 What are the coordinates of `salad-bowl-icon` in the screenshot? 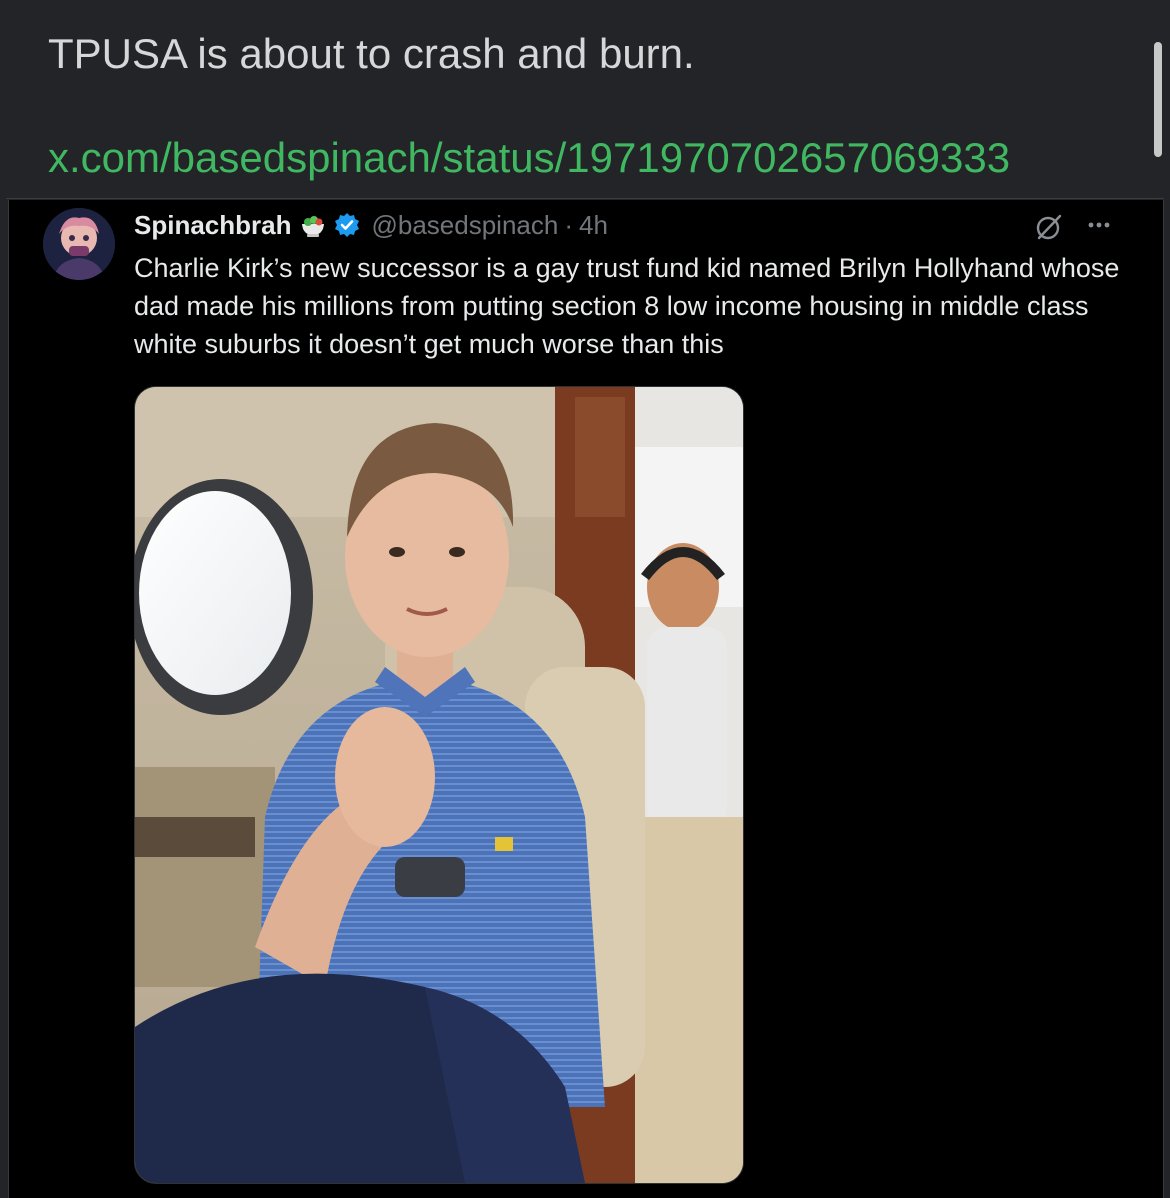 It's located at (313, 225).